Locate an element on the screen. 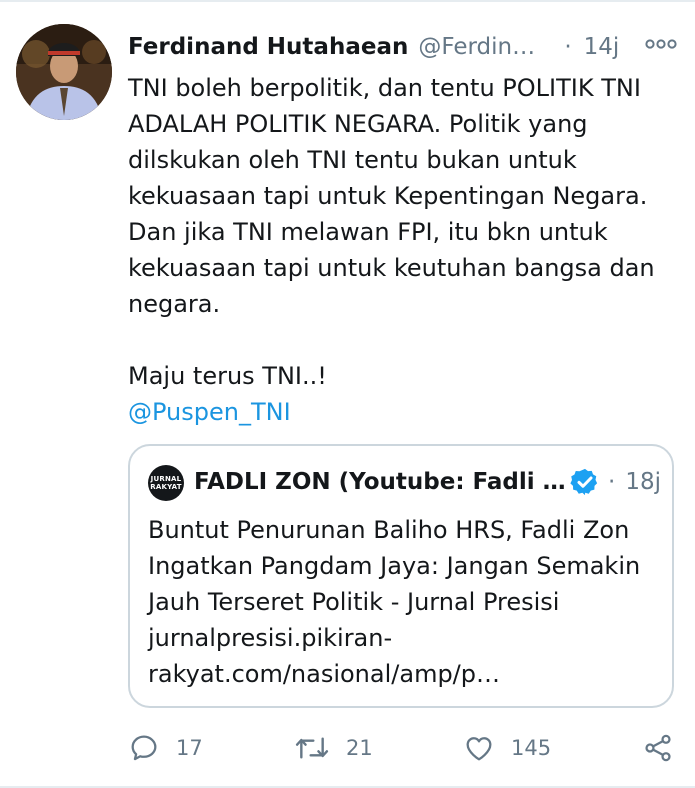 This screenshot has height=788, width=695. more-options-button is located at coordinates (661, 44).